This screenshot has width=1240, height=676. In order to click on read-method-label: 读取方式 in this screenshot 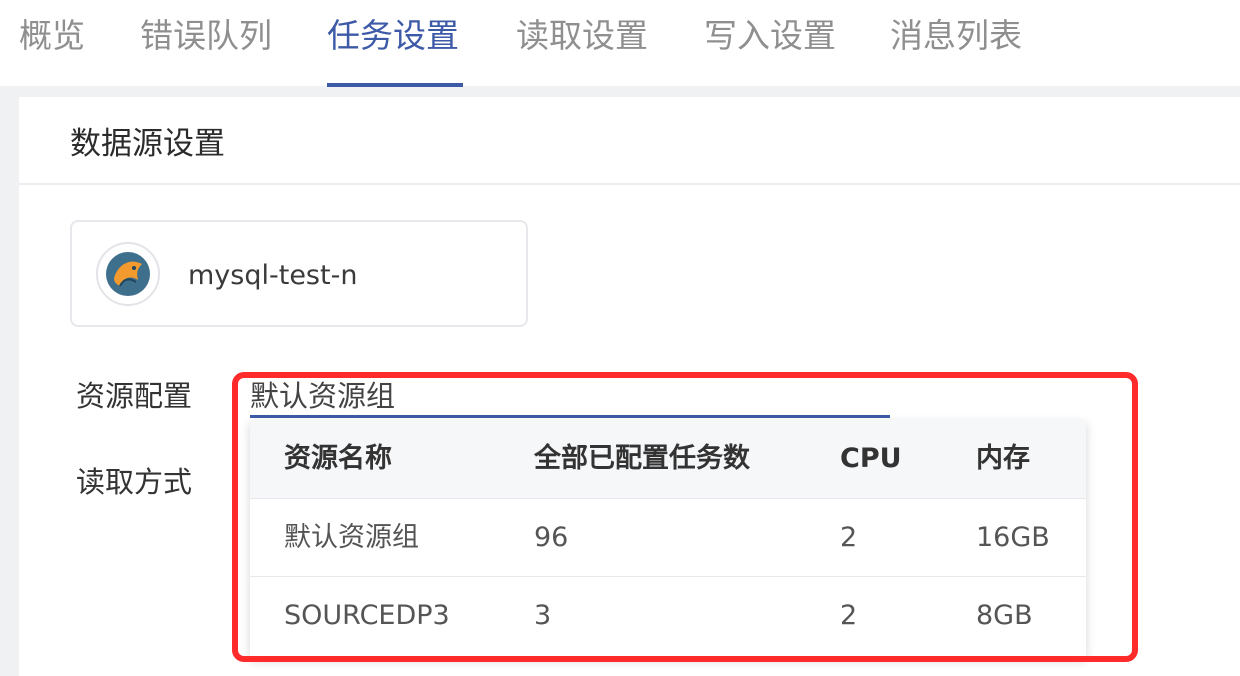, I will do `click(134, 482)`.